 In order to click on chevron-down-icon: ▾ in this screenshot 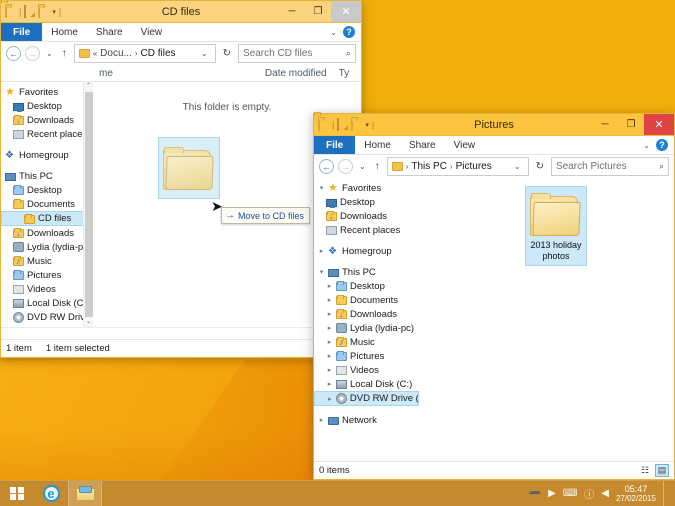, I will do `click(367, 125)`.